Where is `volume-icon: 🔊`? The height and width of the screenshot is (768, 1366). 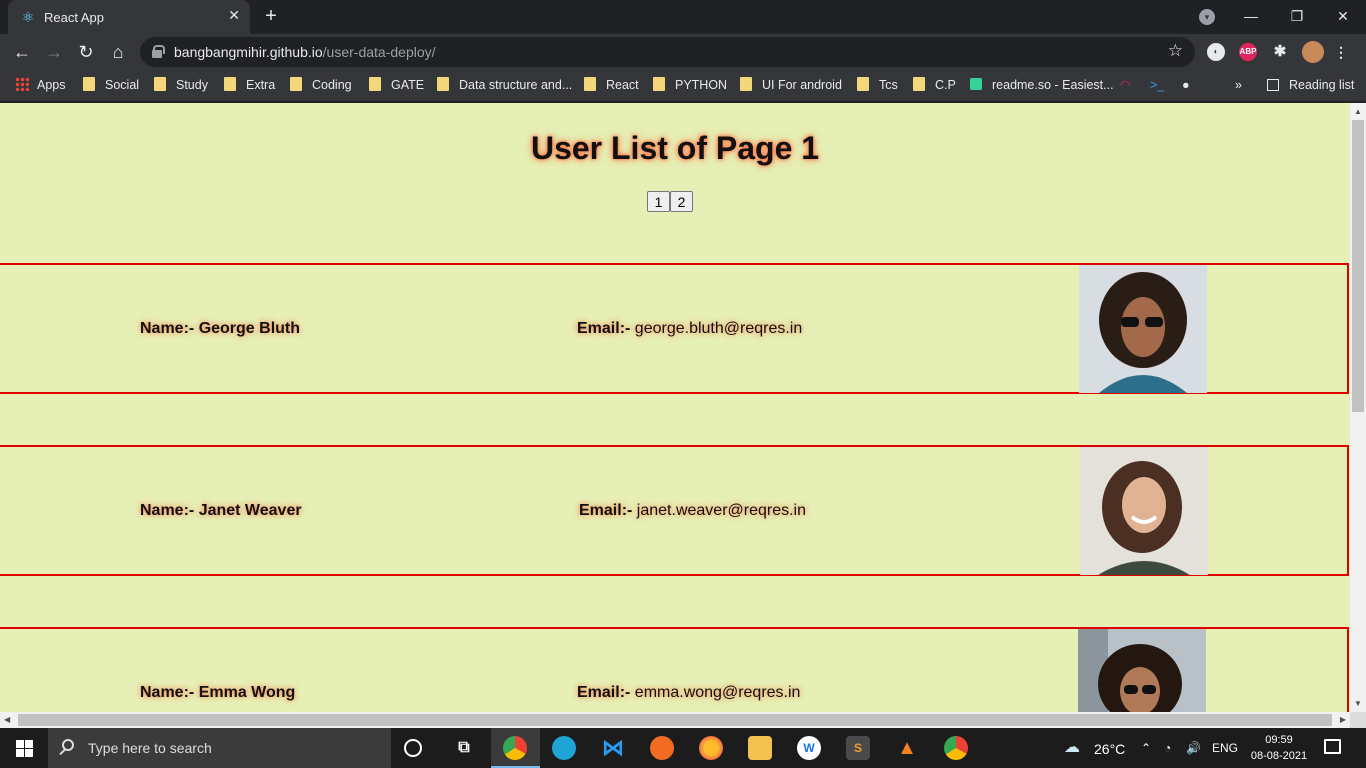 volume-icon: 🔊 is located at coordinates (1193, 748).